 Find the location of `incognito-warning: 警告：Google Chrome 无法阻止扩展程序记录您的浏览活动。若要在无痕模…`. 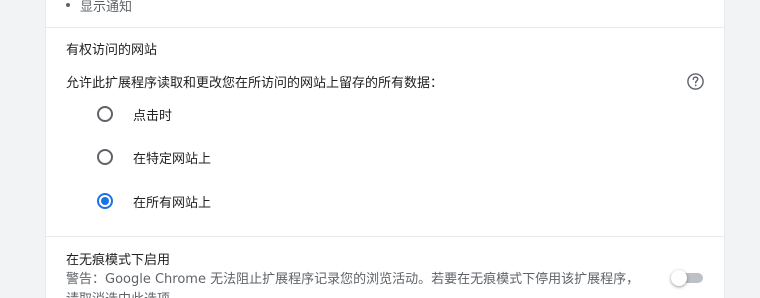

incognito-warning: 警告：Google Chrome 无法阻止扩展程序记录您的浏览活动。若要在无痕模… is located at coordinates (353, 285).